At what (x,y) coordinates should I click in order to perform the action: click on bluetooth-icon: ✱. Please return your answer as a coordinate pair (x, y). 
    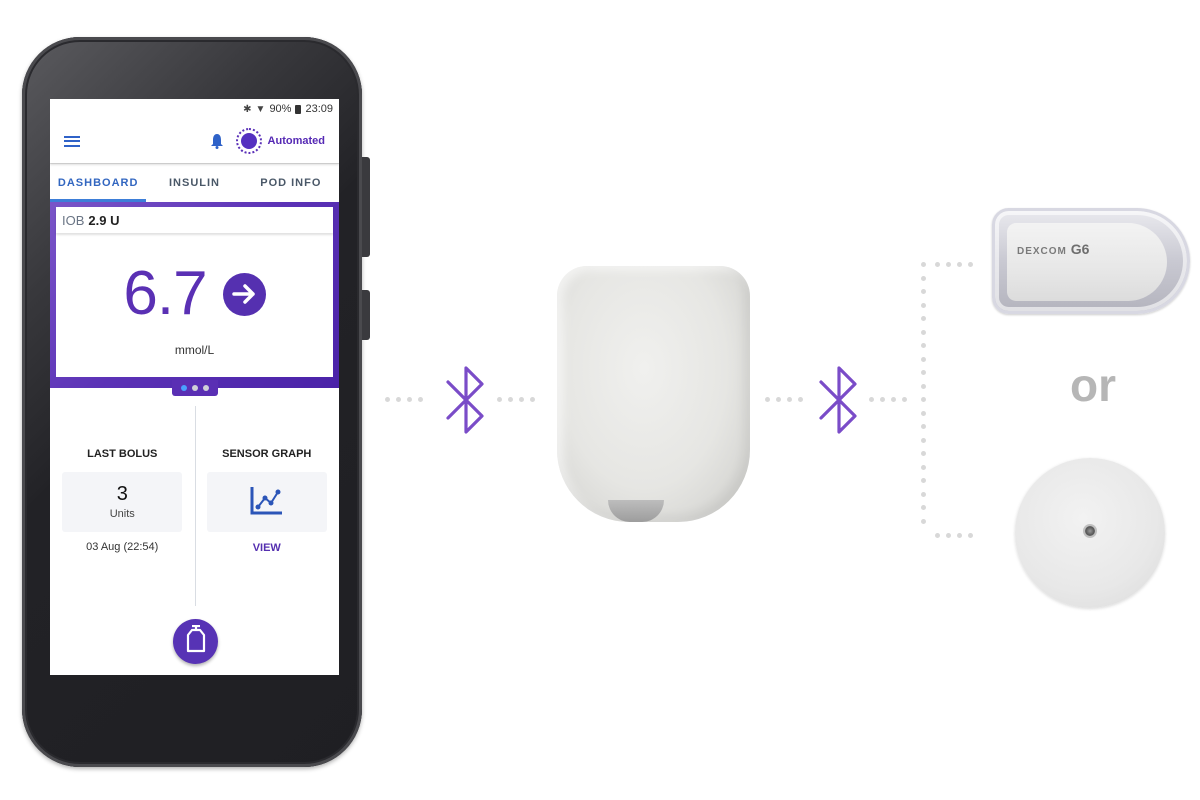
    Looking at the image, I should click on (247, 109).